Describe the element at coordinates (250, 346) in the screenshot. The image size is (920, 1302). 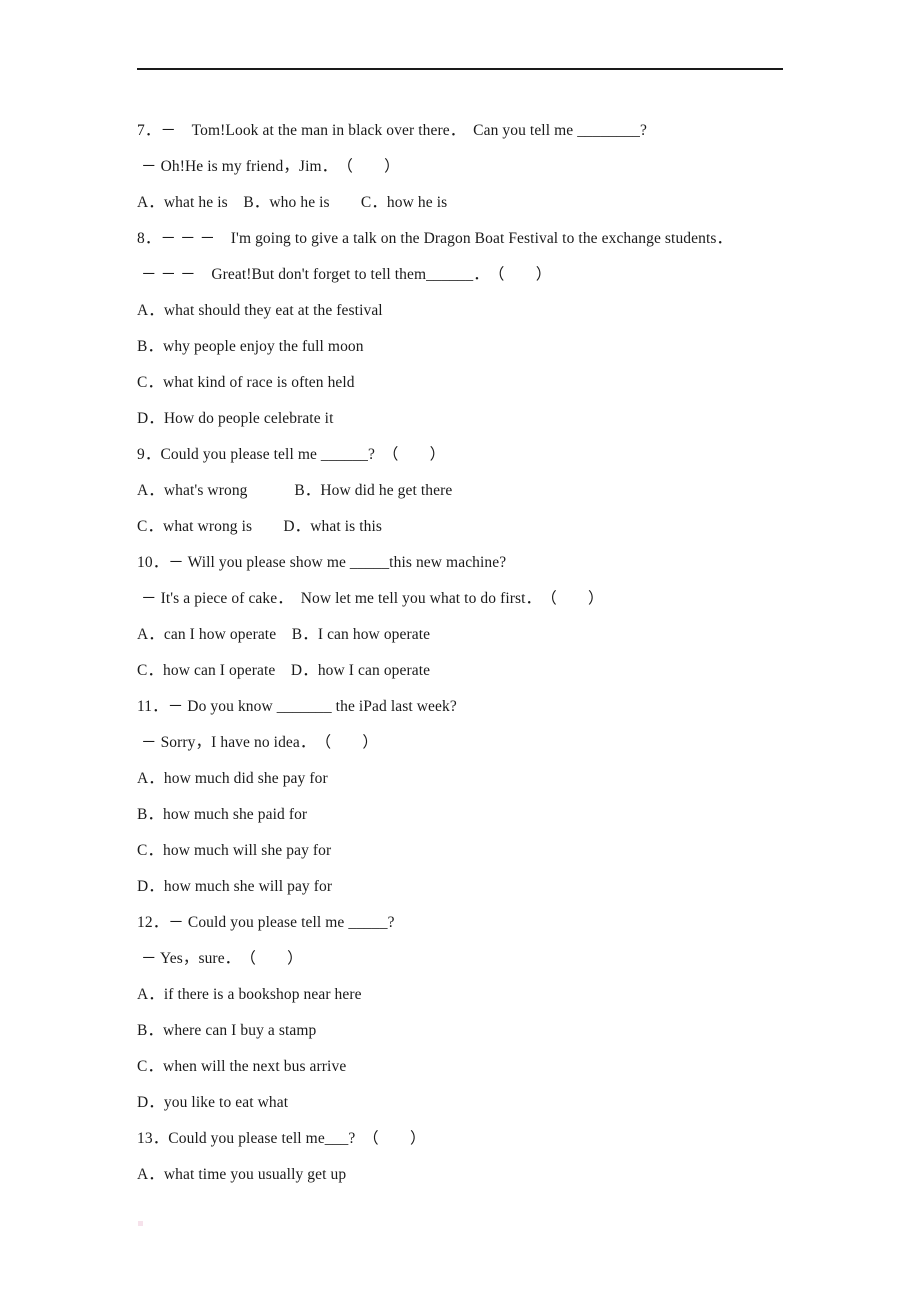
I see `question-8-option-b: B．why people enjoy the full moon` at that location.